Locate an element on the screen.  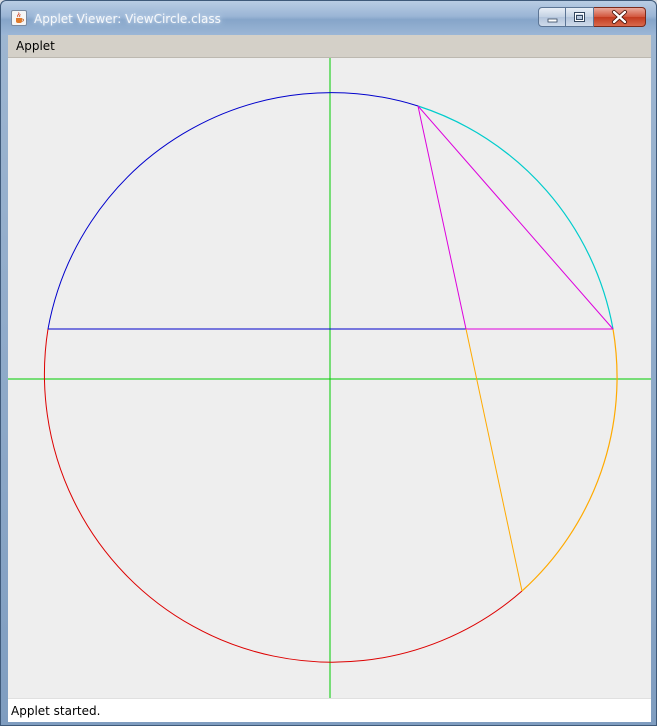
menu-bar: Applet is located at coordinates (329, 46).